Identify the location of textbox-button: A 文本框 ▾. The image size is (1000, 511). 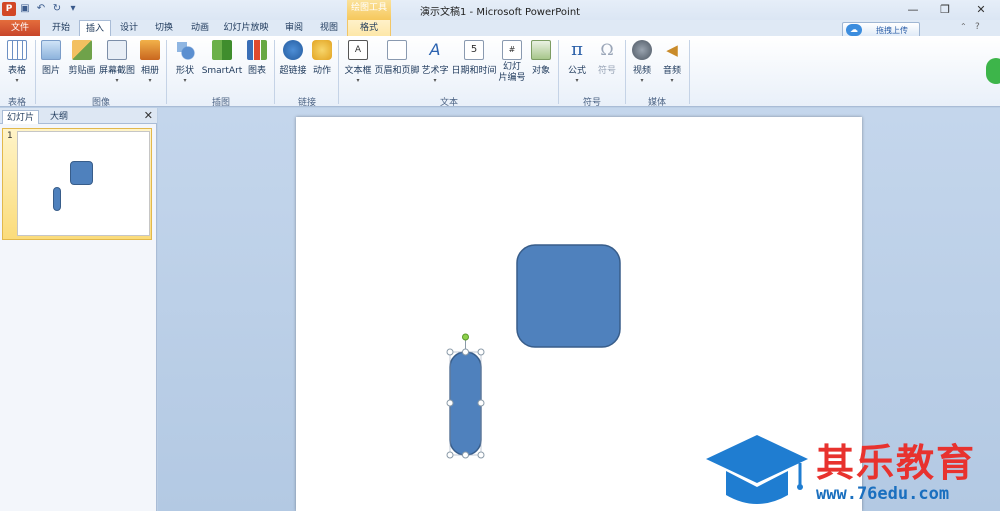
(358, 62).